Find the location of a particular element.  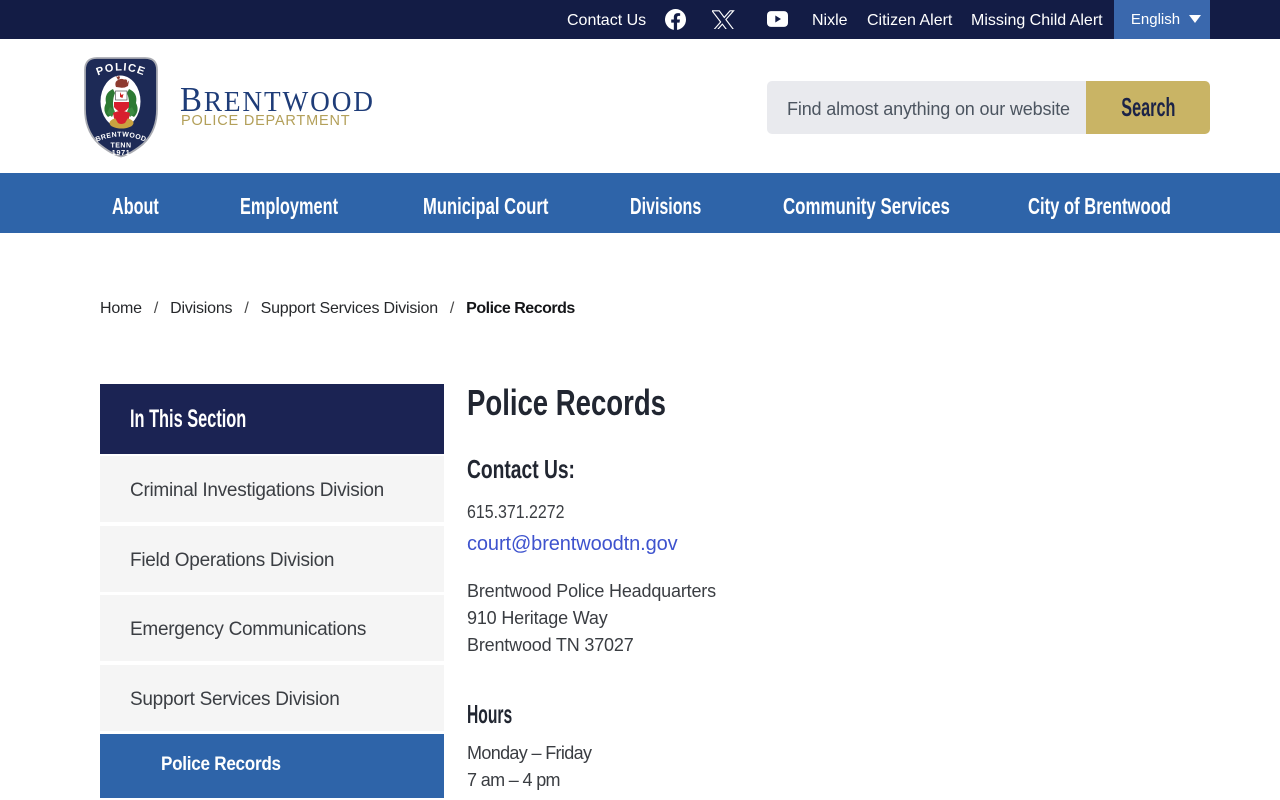

svg-text: 1971 is located at coordinates (121, 152).